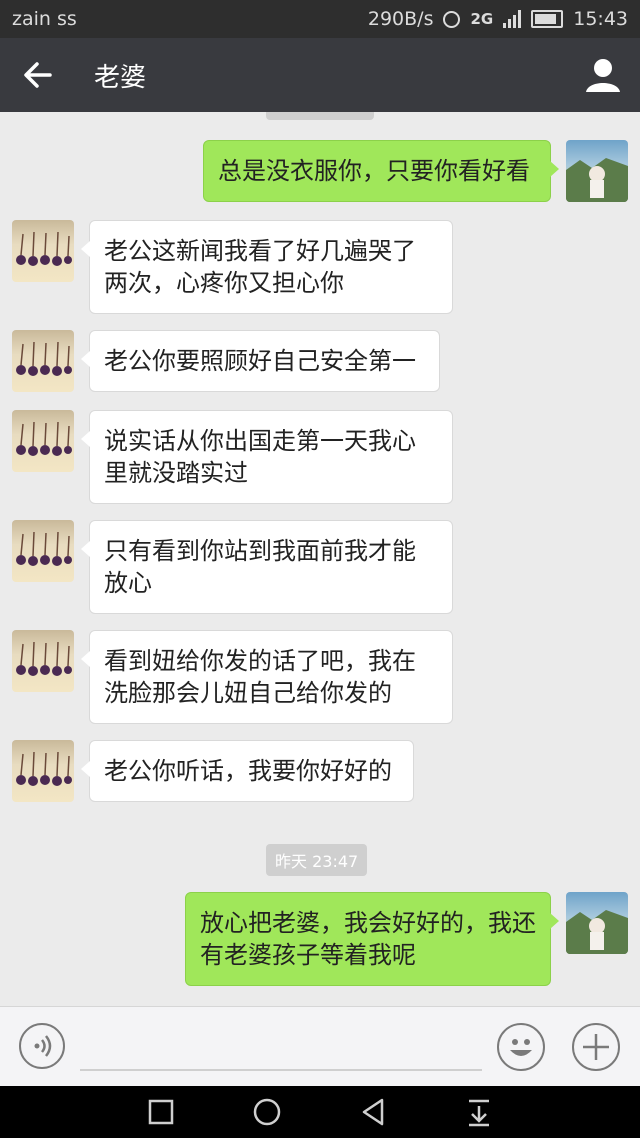 The width and height of the screenshot is (640, 1138). What do you see at coordinates (596, 1047) in the screenshot?
I see `plus-icon` at bounding box center [596, 1047].